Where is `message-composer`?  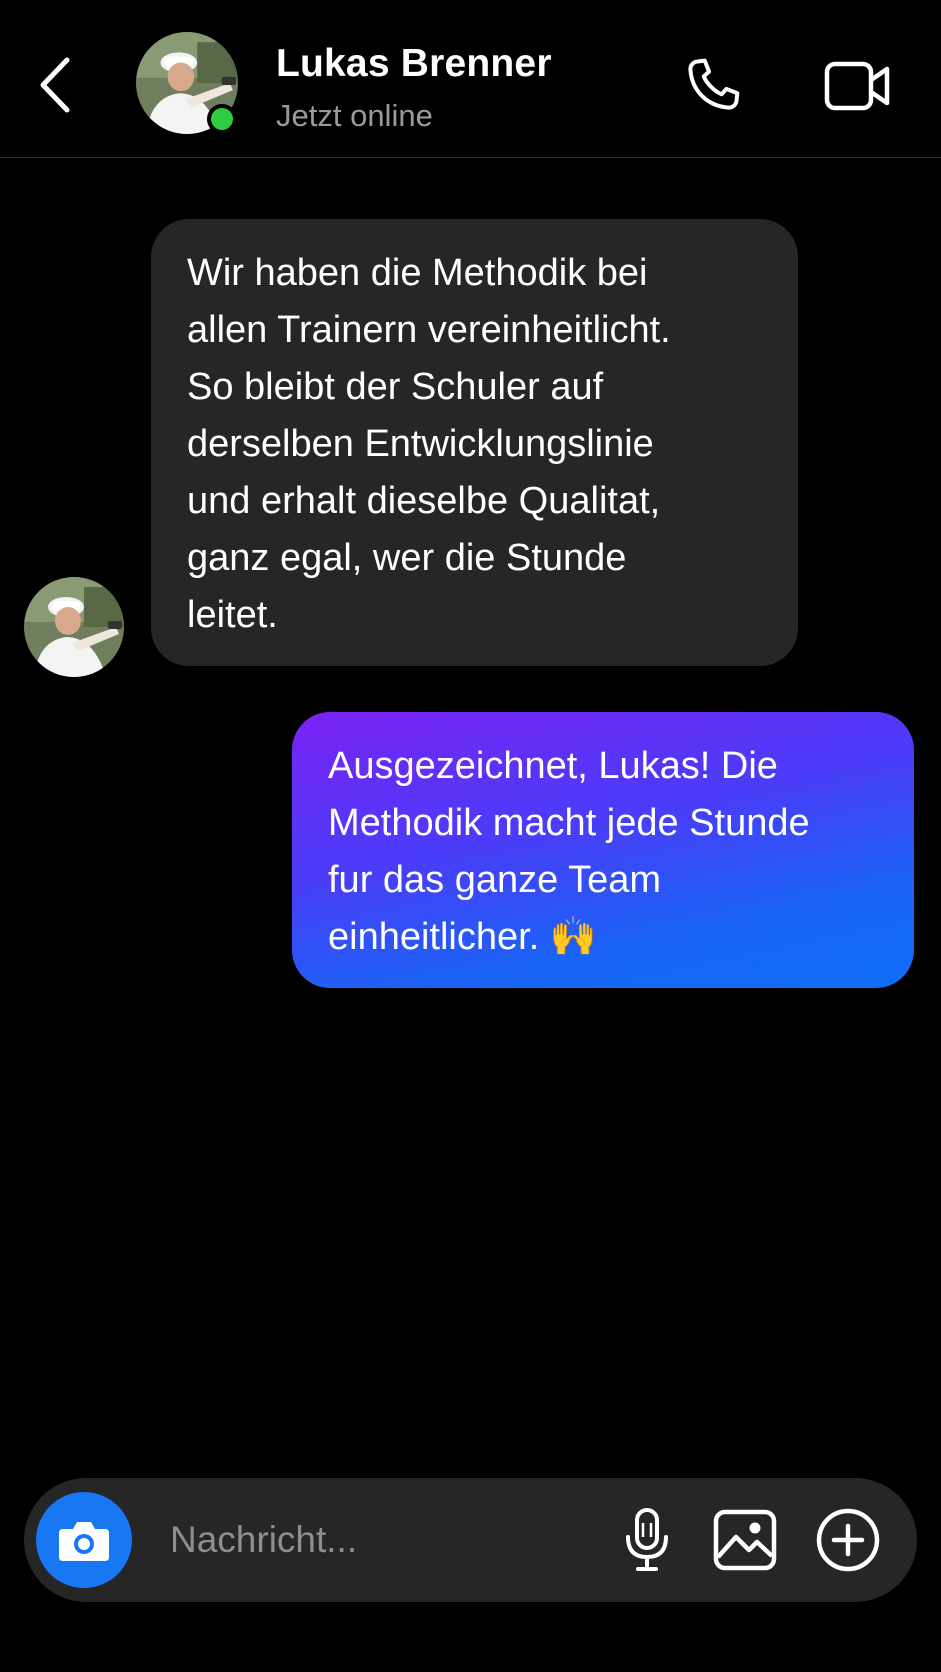 message-composer is located at coordinates (470, 1540).